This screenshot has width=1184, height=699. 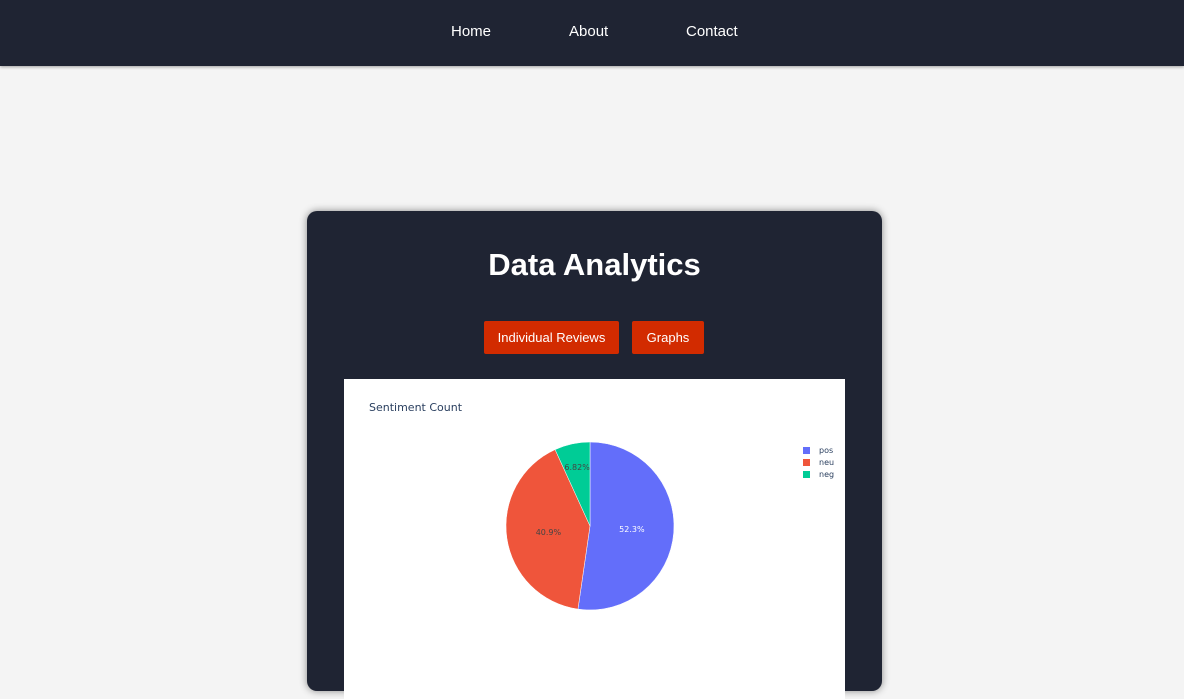 I want to click on graphs-button: Graphs, so click(x=668, y=337).